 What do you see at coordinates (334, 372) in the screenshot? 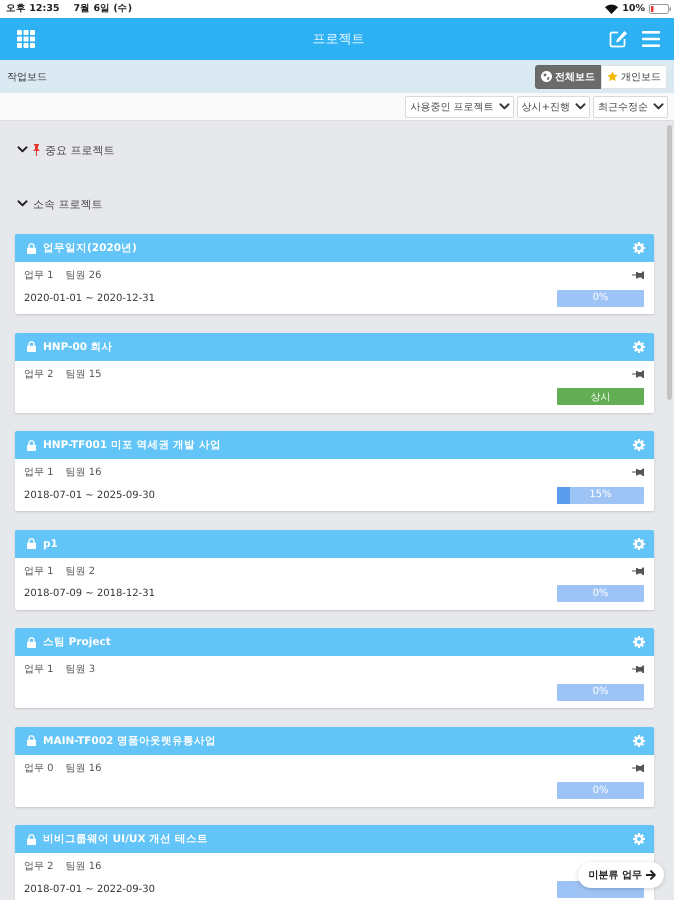
I see `project-card: HNP-00 회사 업무 2 팀원 15 상시` at bounding box center [334, 372].